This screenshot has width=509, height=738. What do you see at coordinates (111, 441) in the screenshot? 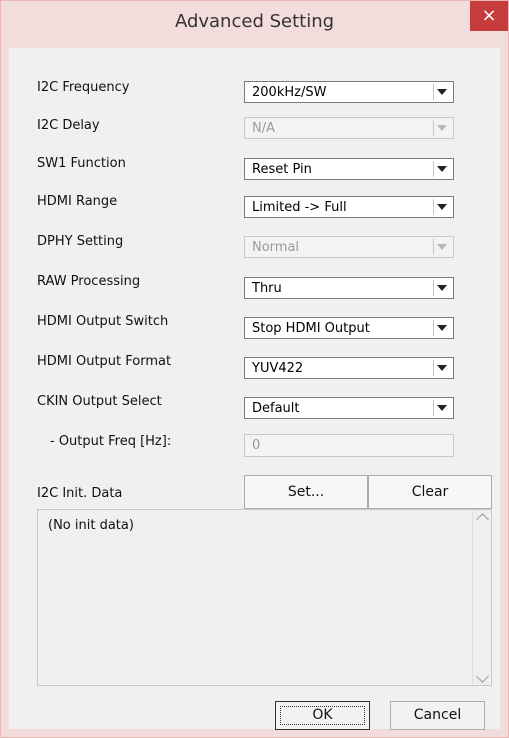
I see `output-freq-label: - Output Freq [Hz]:` at bounding box center [111, 441].